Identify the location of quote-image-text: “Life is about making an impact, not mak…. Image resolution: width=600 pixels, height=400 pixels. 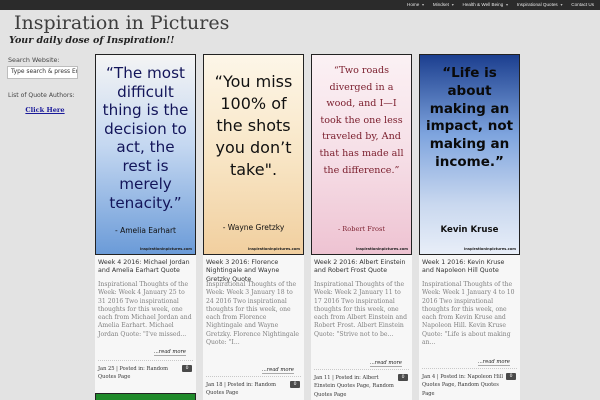
(469, 117).